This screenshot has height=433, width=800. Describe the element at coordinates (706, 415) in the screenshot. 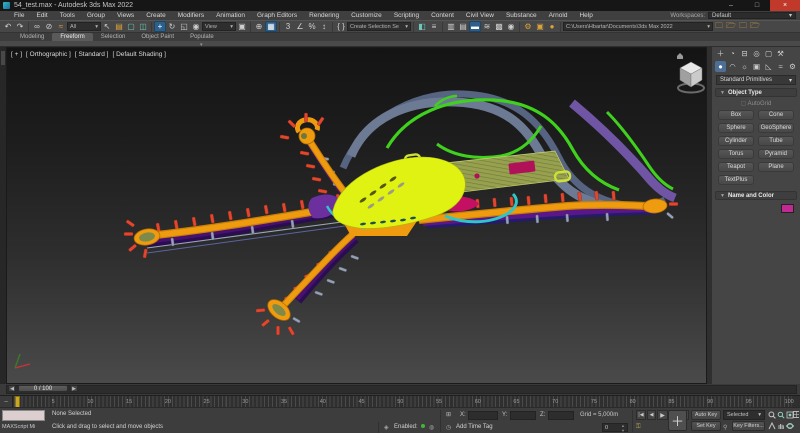

I see `auto-key-button: Auto Key` at that location.